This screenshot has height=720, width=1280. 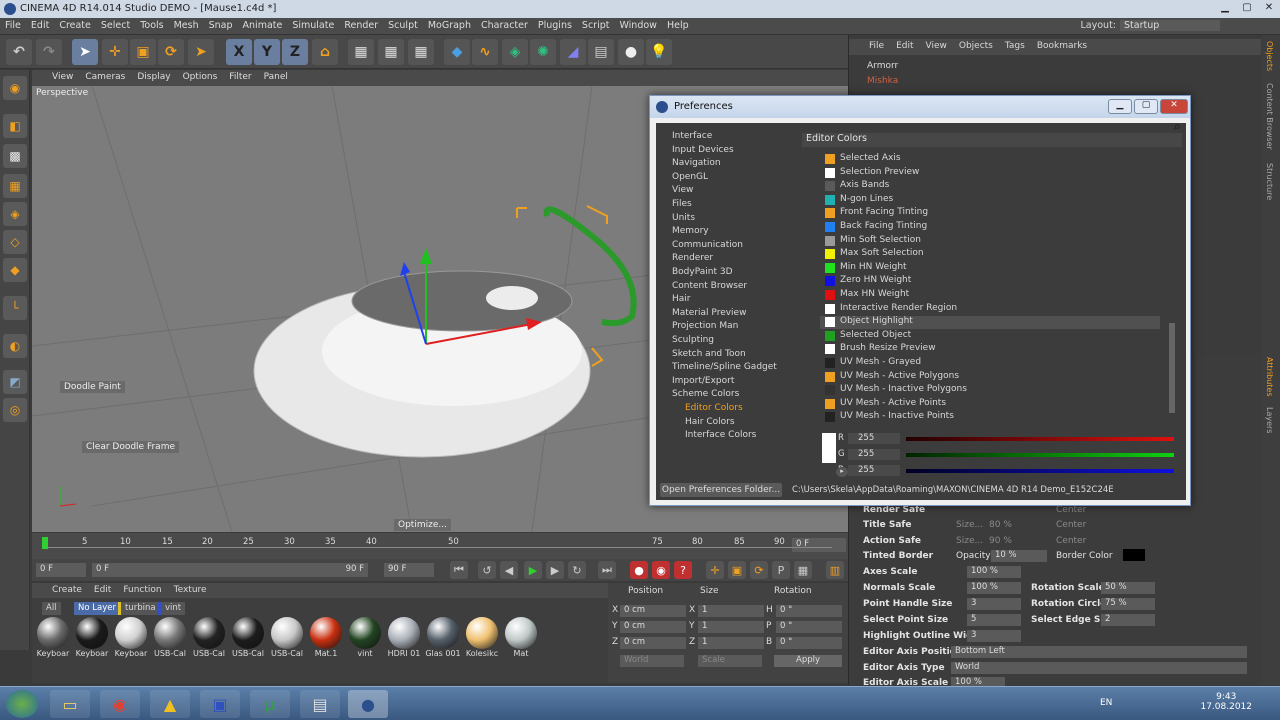 What do you see at coordinates (51, 608) in the screenshot?
I see `material-tab-all: All` at bounding box center [51, 608].